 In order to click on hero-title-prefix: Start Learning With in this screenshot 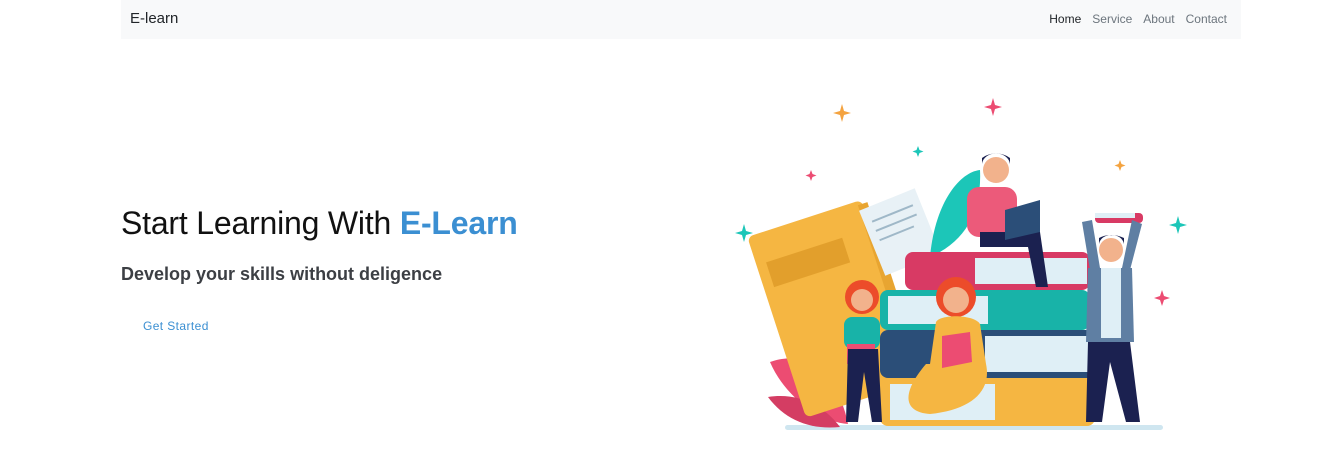, I will do `click(260, 223)`.